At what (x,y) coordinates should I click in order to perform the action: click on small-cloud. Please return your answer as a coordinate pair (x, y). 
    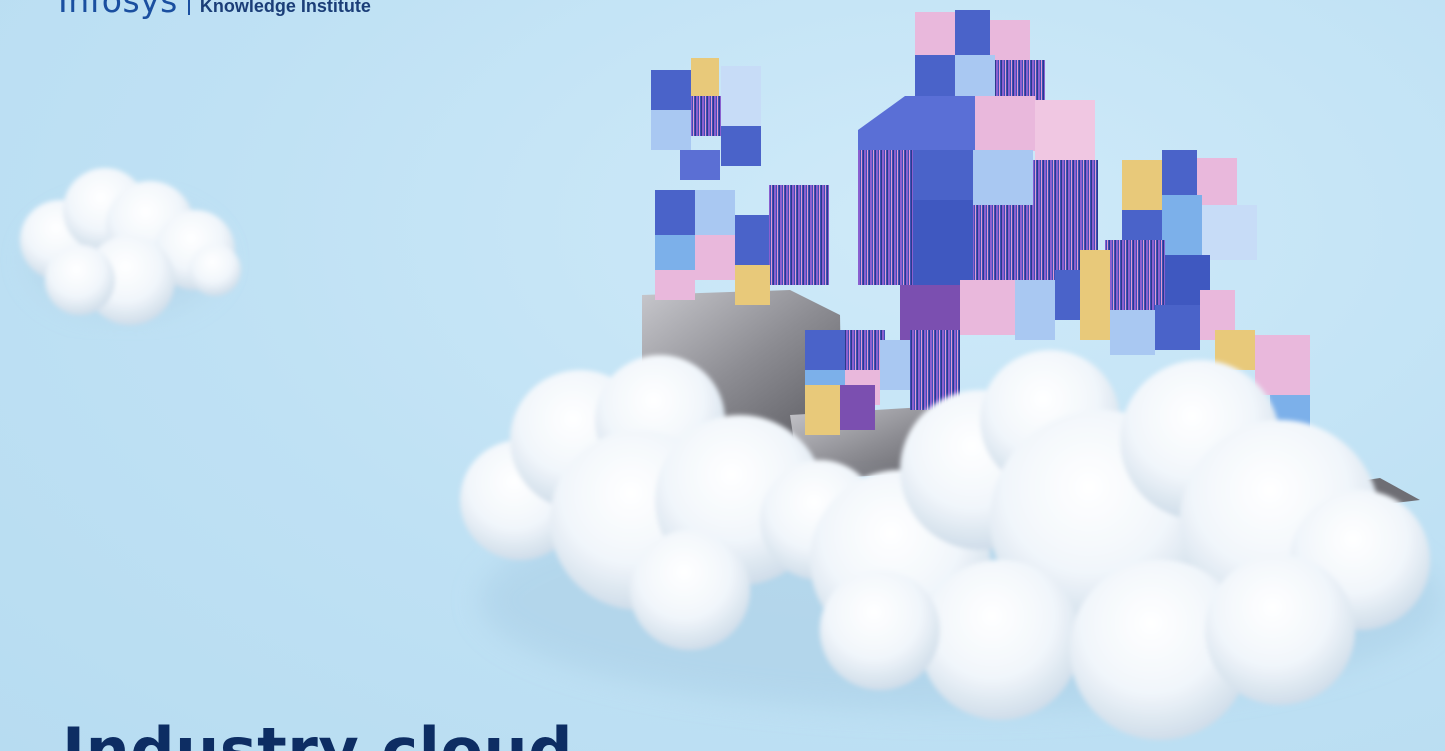
    Looking at the image, I should click on (130, 246).